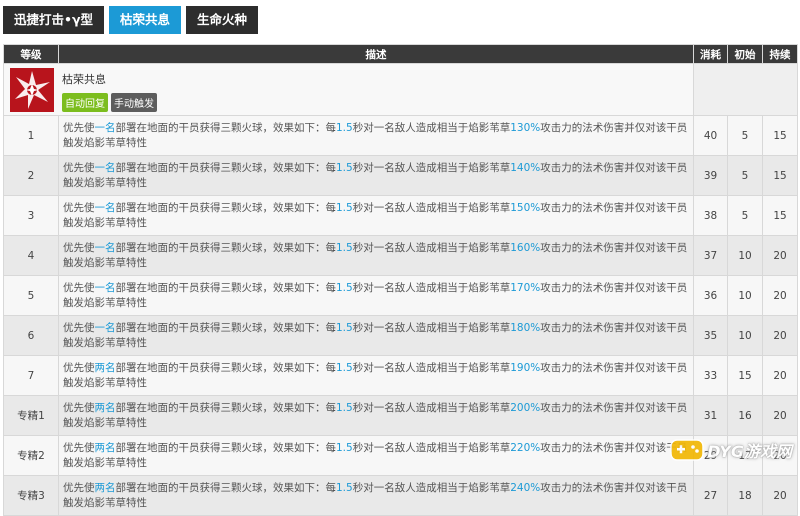  Describe the element at coordinates (525, 207) in the screenshot. I see `desc-percent: 150%` at that location.